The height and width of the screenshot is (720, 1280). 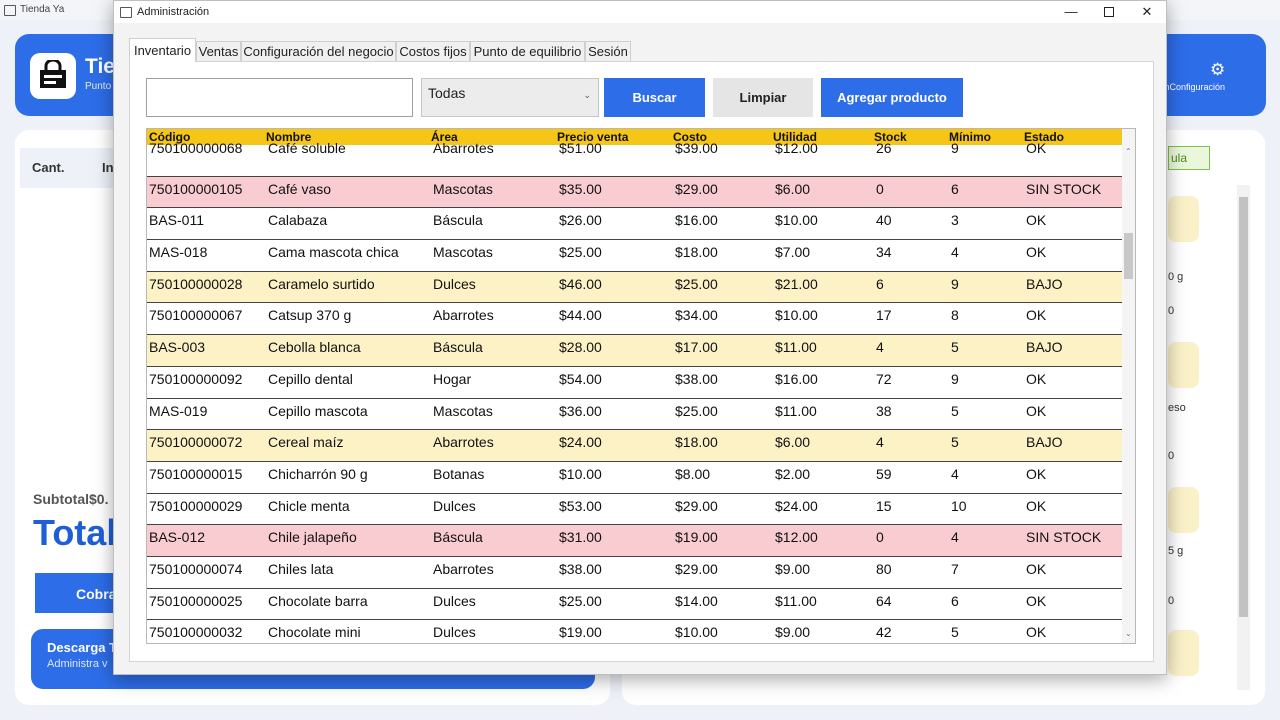 I want to click on cell-nombre: Chicle menta, so click(x=309, y=505).